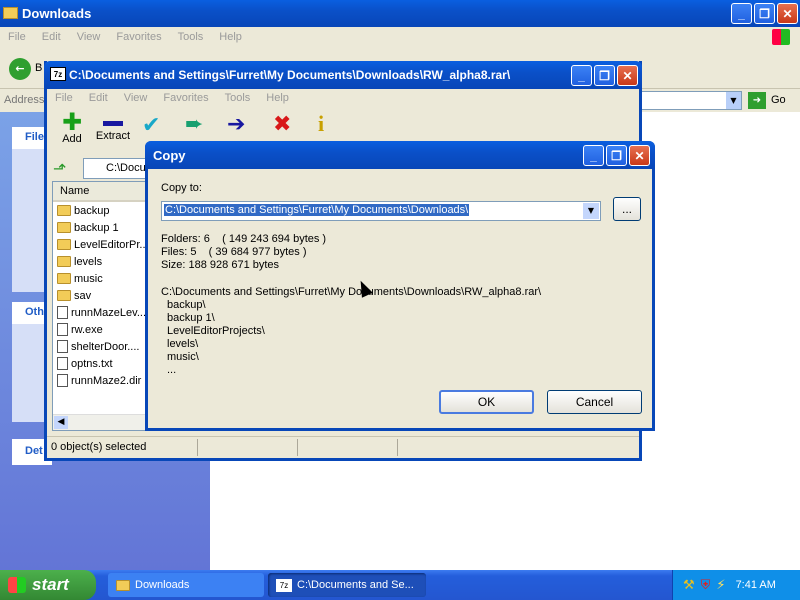  I want to click on back-label: B, so click(38, 68).